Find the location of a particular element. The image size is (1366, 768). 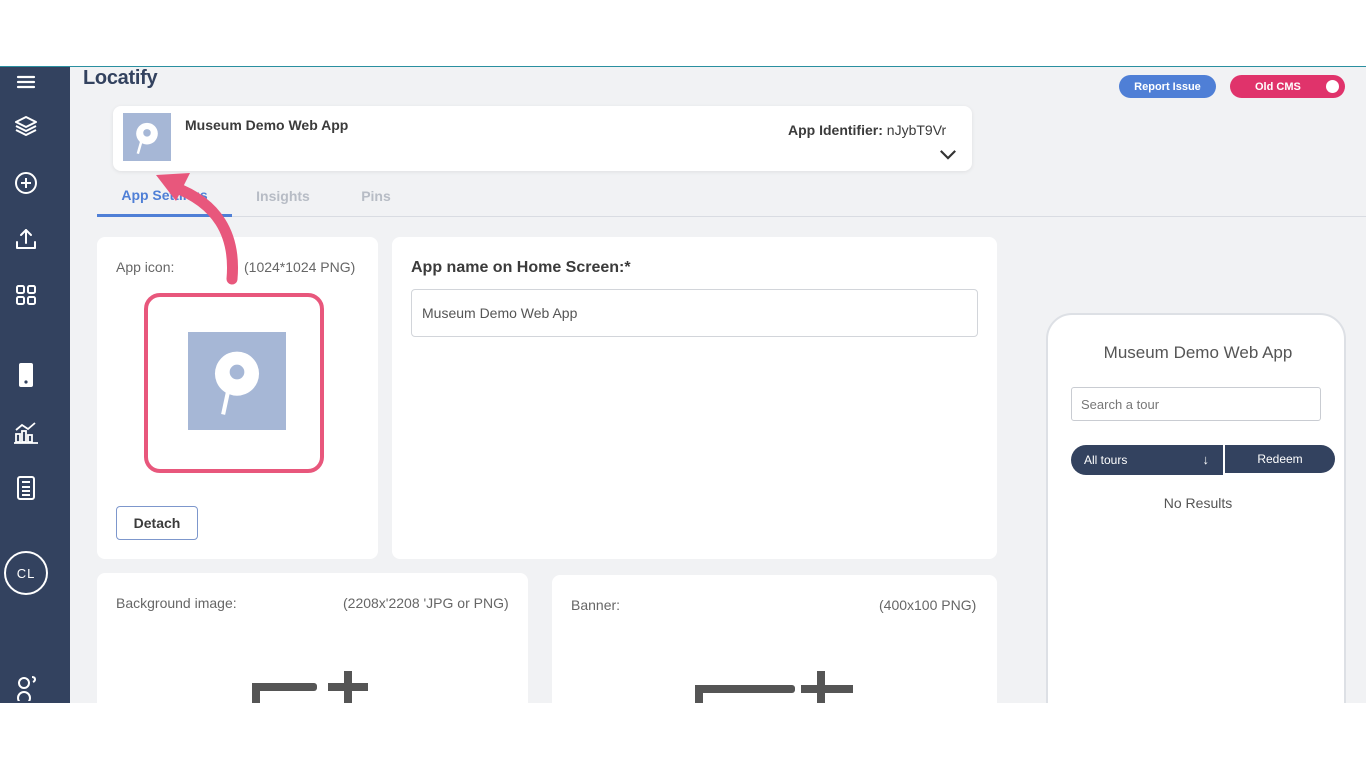

analytics-icon is located at coordinates (26, 432).